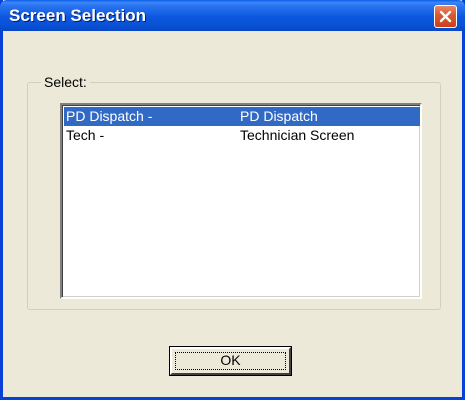 The image size is (465, 400). Describe the element at coordinates (85, 135) in the screenshot. I see `list-item-code: Tech -` at that location.